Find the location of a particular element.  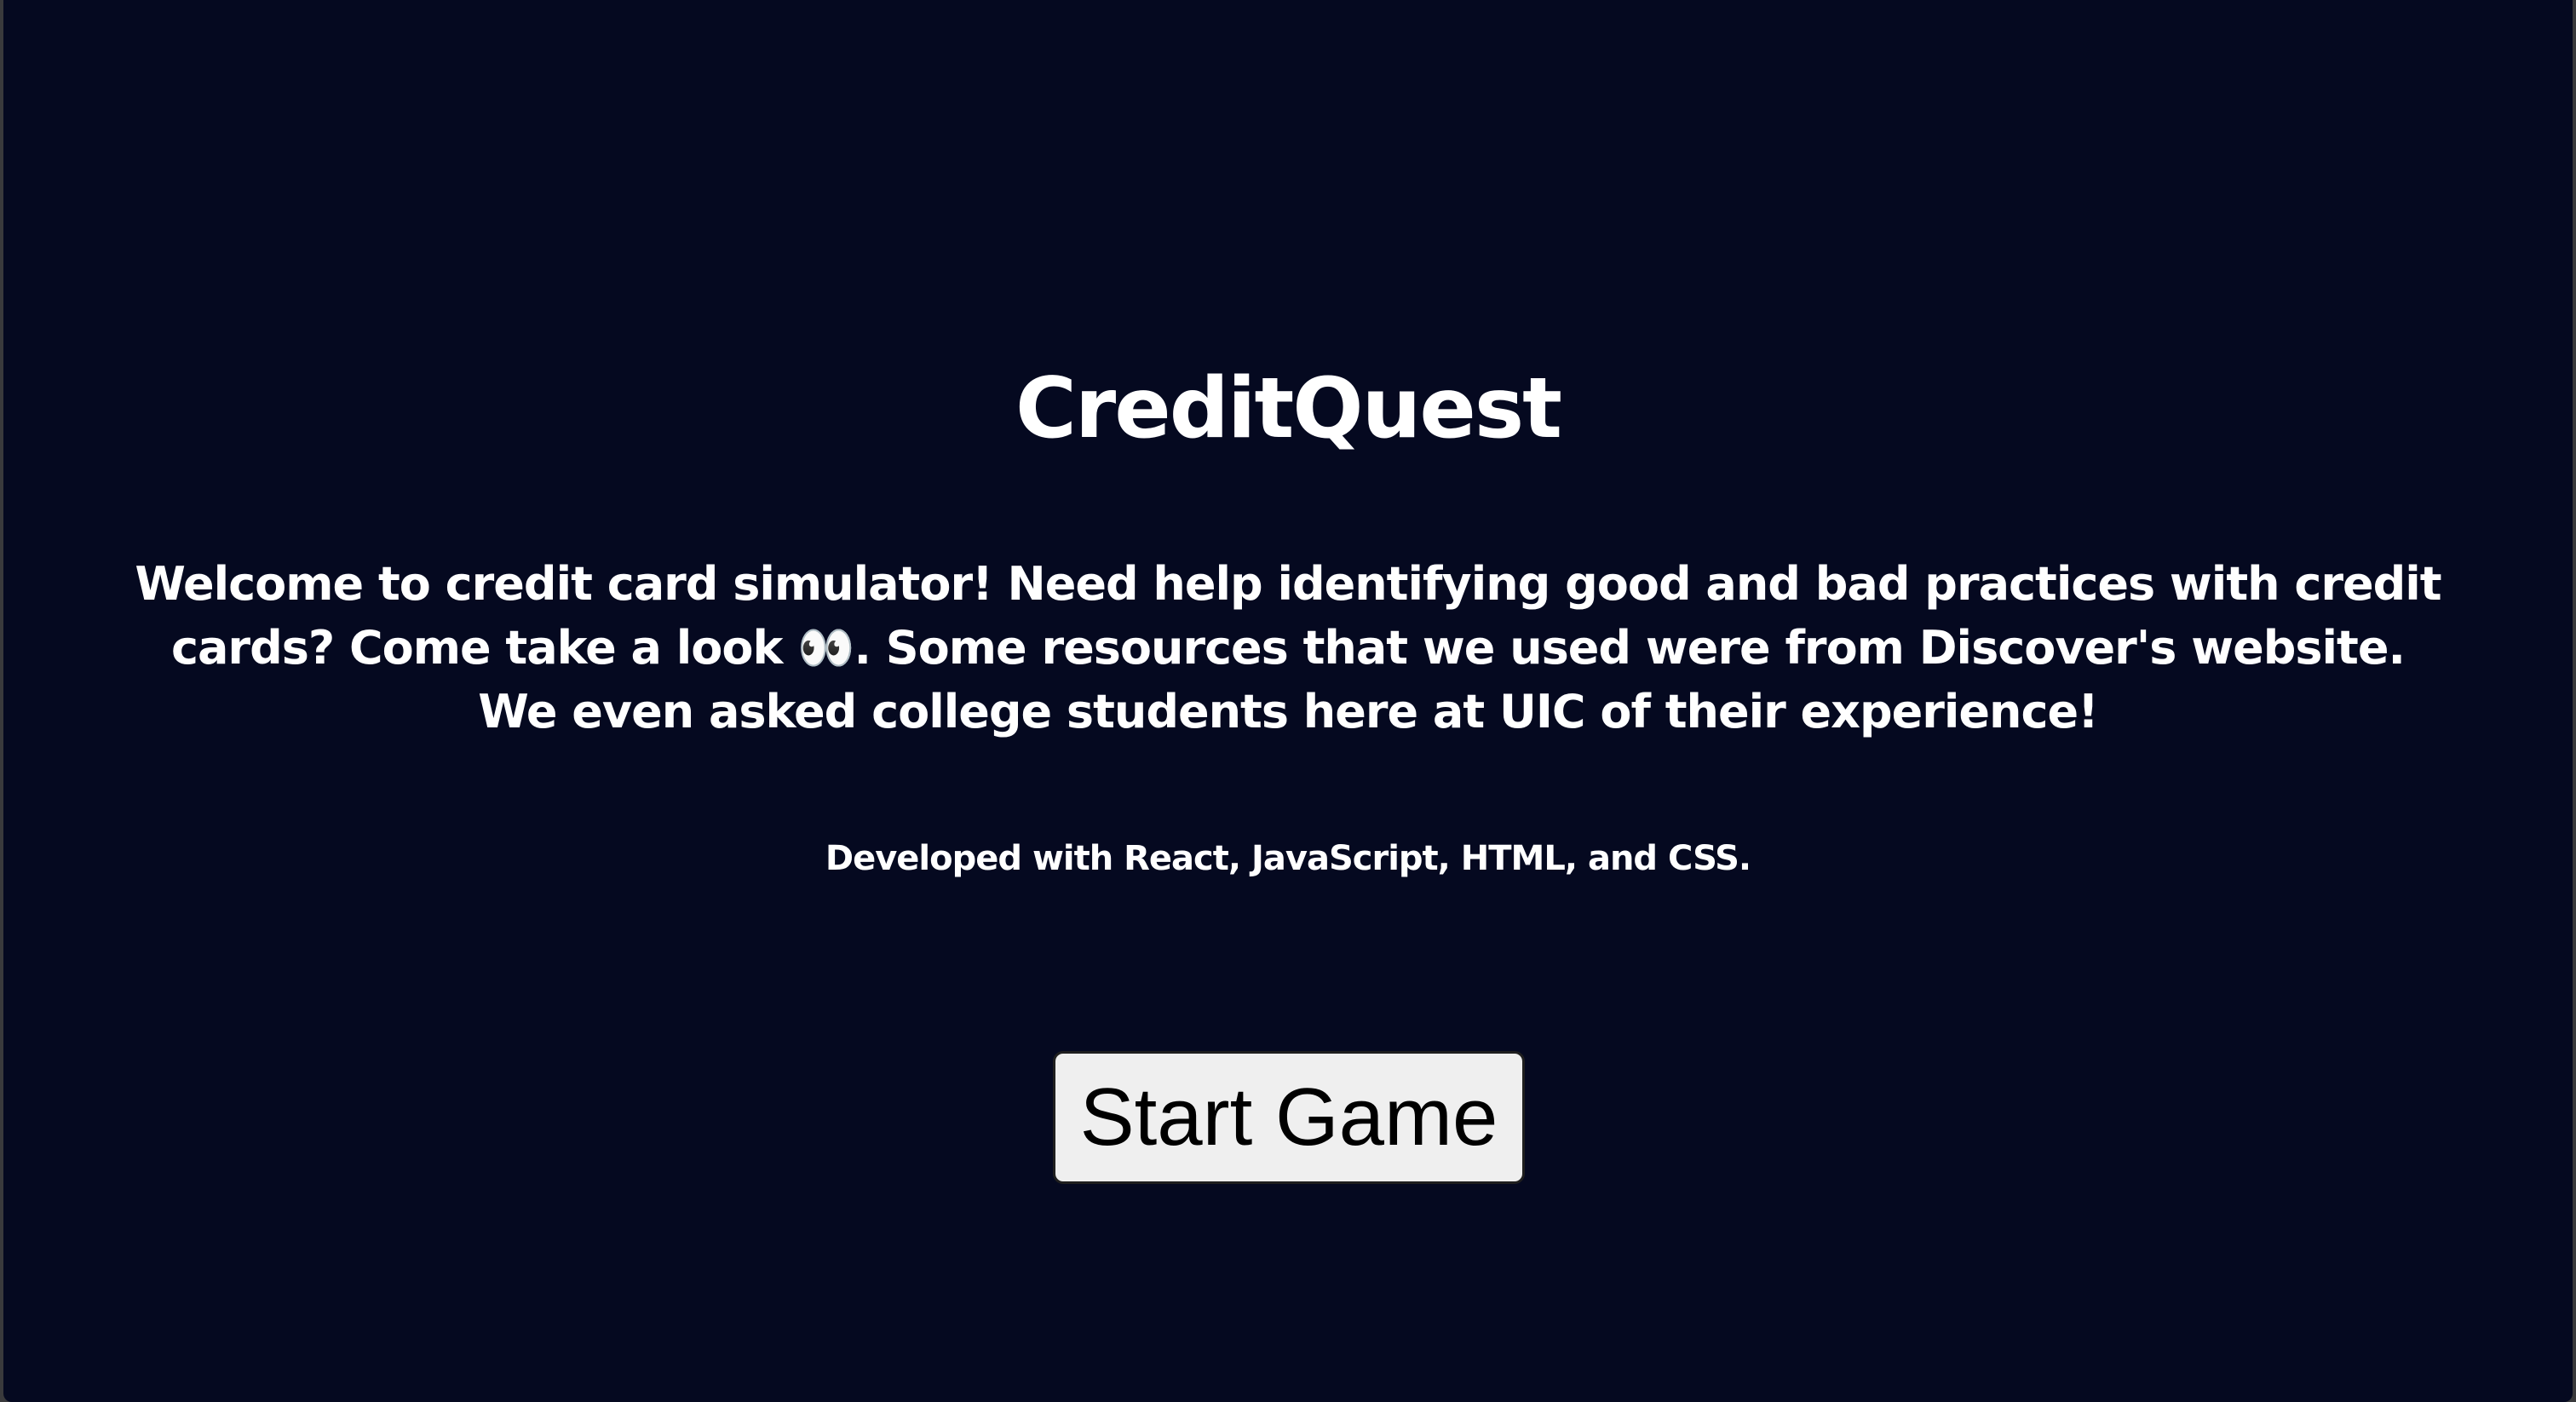

page-title: CreditQuest is located at coordinates (1288, 408).